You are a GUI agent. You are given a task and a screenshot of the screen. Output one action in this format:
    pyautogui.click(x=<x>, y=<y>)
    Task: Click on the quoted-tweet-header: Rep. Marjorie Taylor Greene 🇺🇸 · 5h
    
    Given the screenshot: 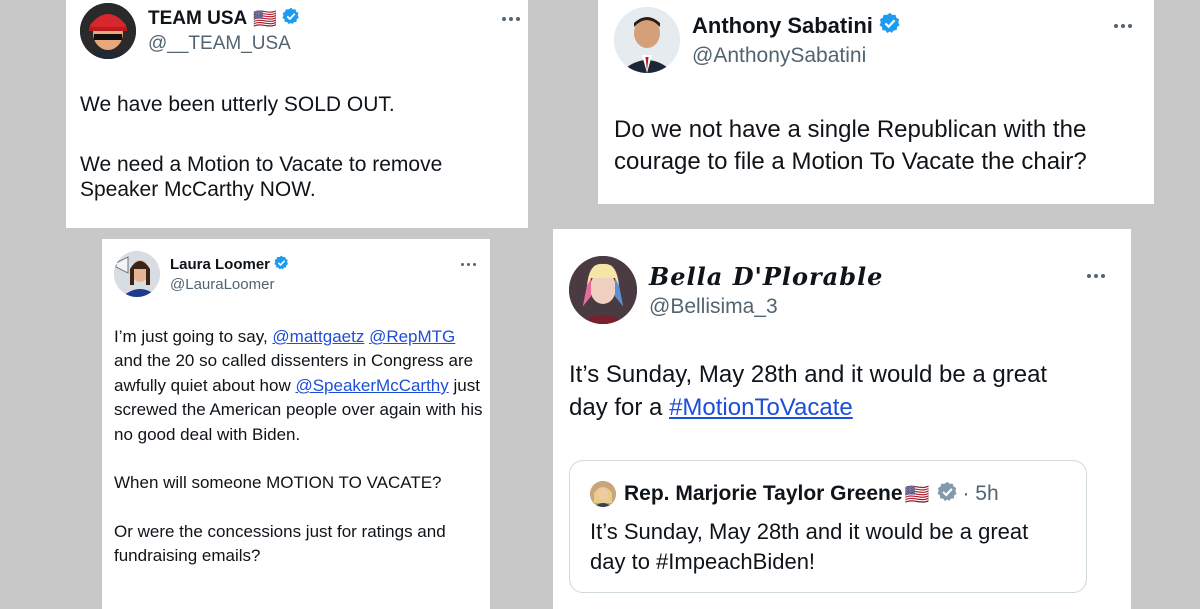 What is the action you would take?
    pyautogui.click(x=794, y=494)
    